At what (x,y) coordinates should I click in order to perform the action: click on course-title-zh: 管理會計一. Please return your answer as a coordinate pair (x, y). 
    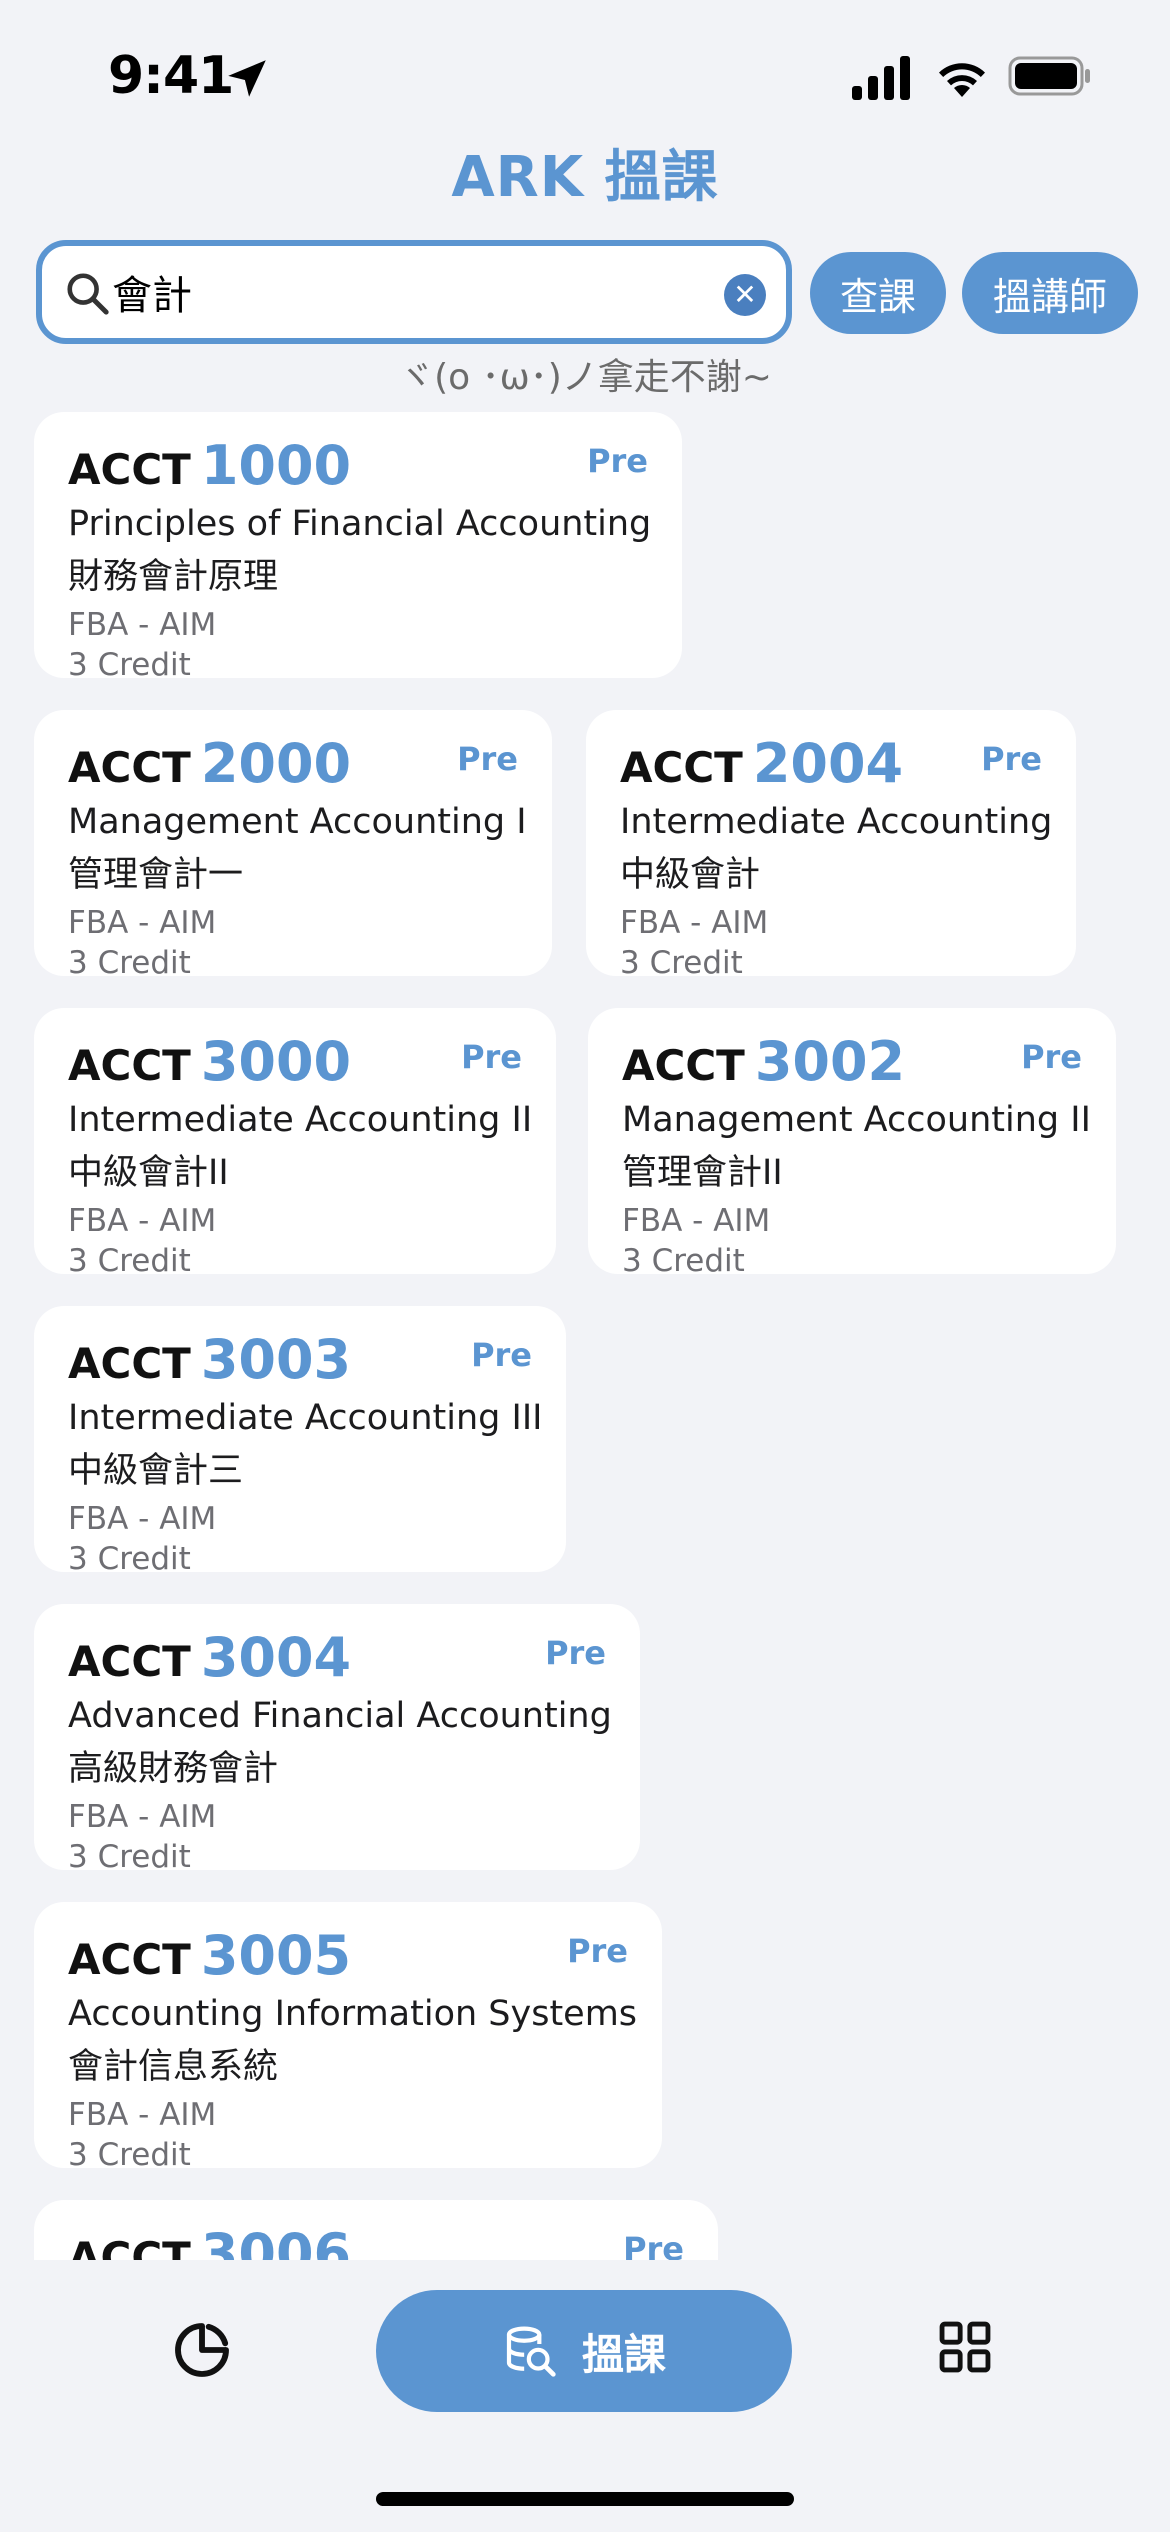
    Looking at the image, I should click on (156, 875).